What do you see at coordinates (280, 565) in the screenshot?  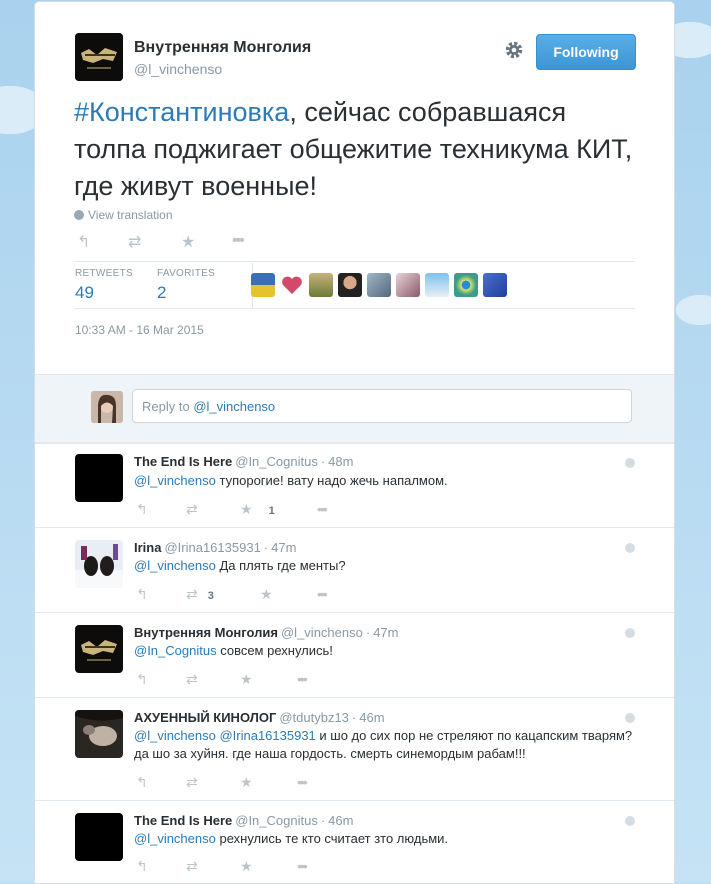 I see `reply-body: Да плять где менты?` at bounding box center [280, 565].